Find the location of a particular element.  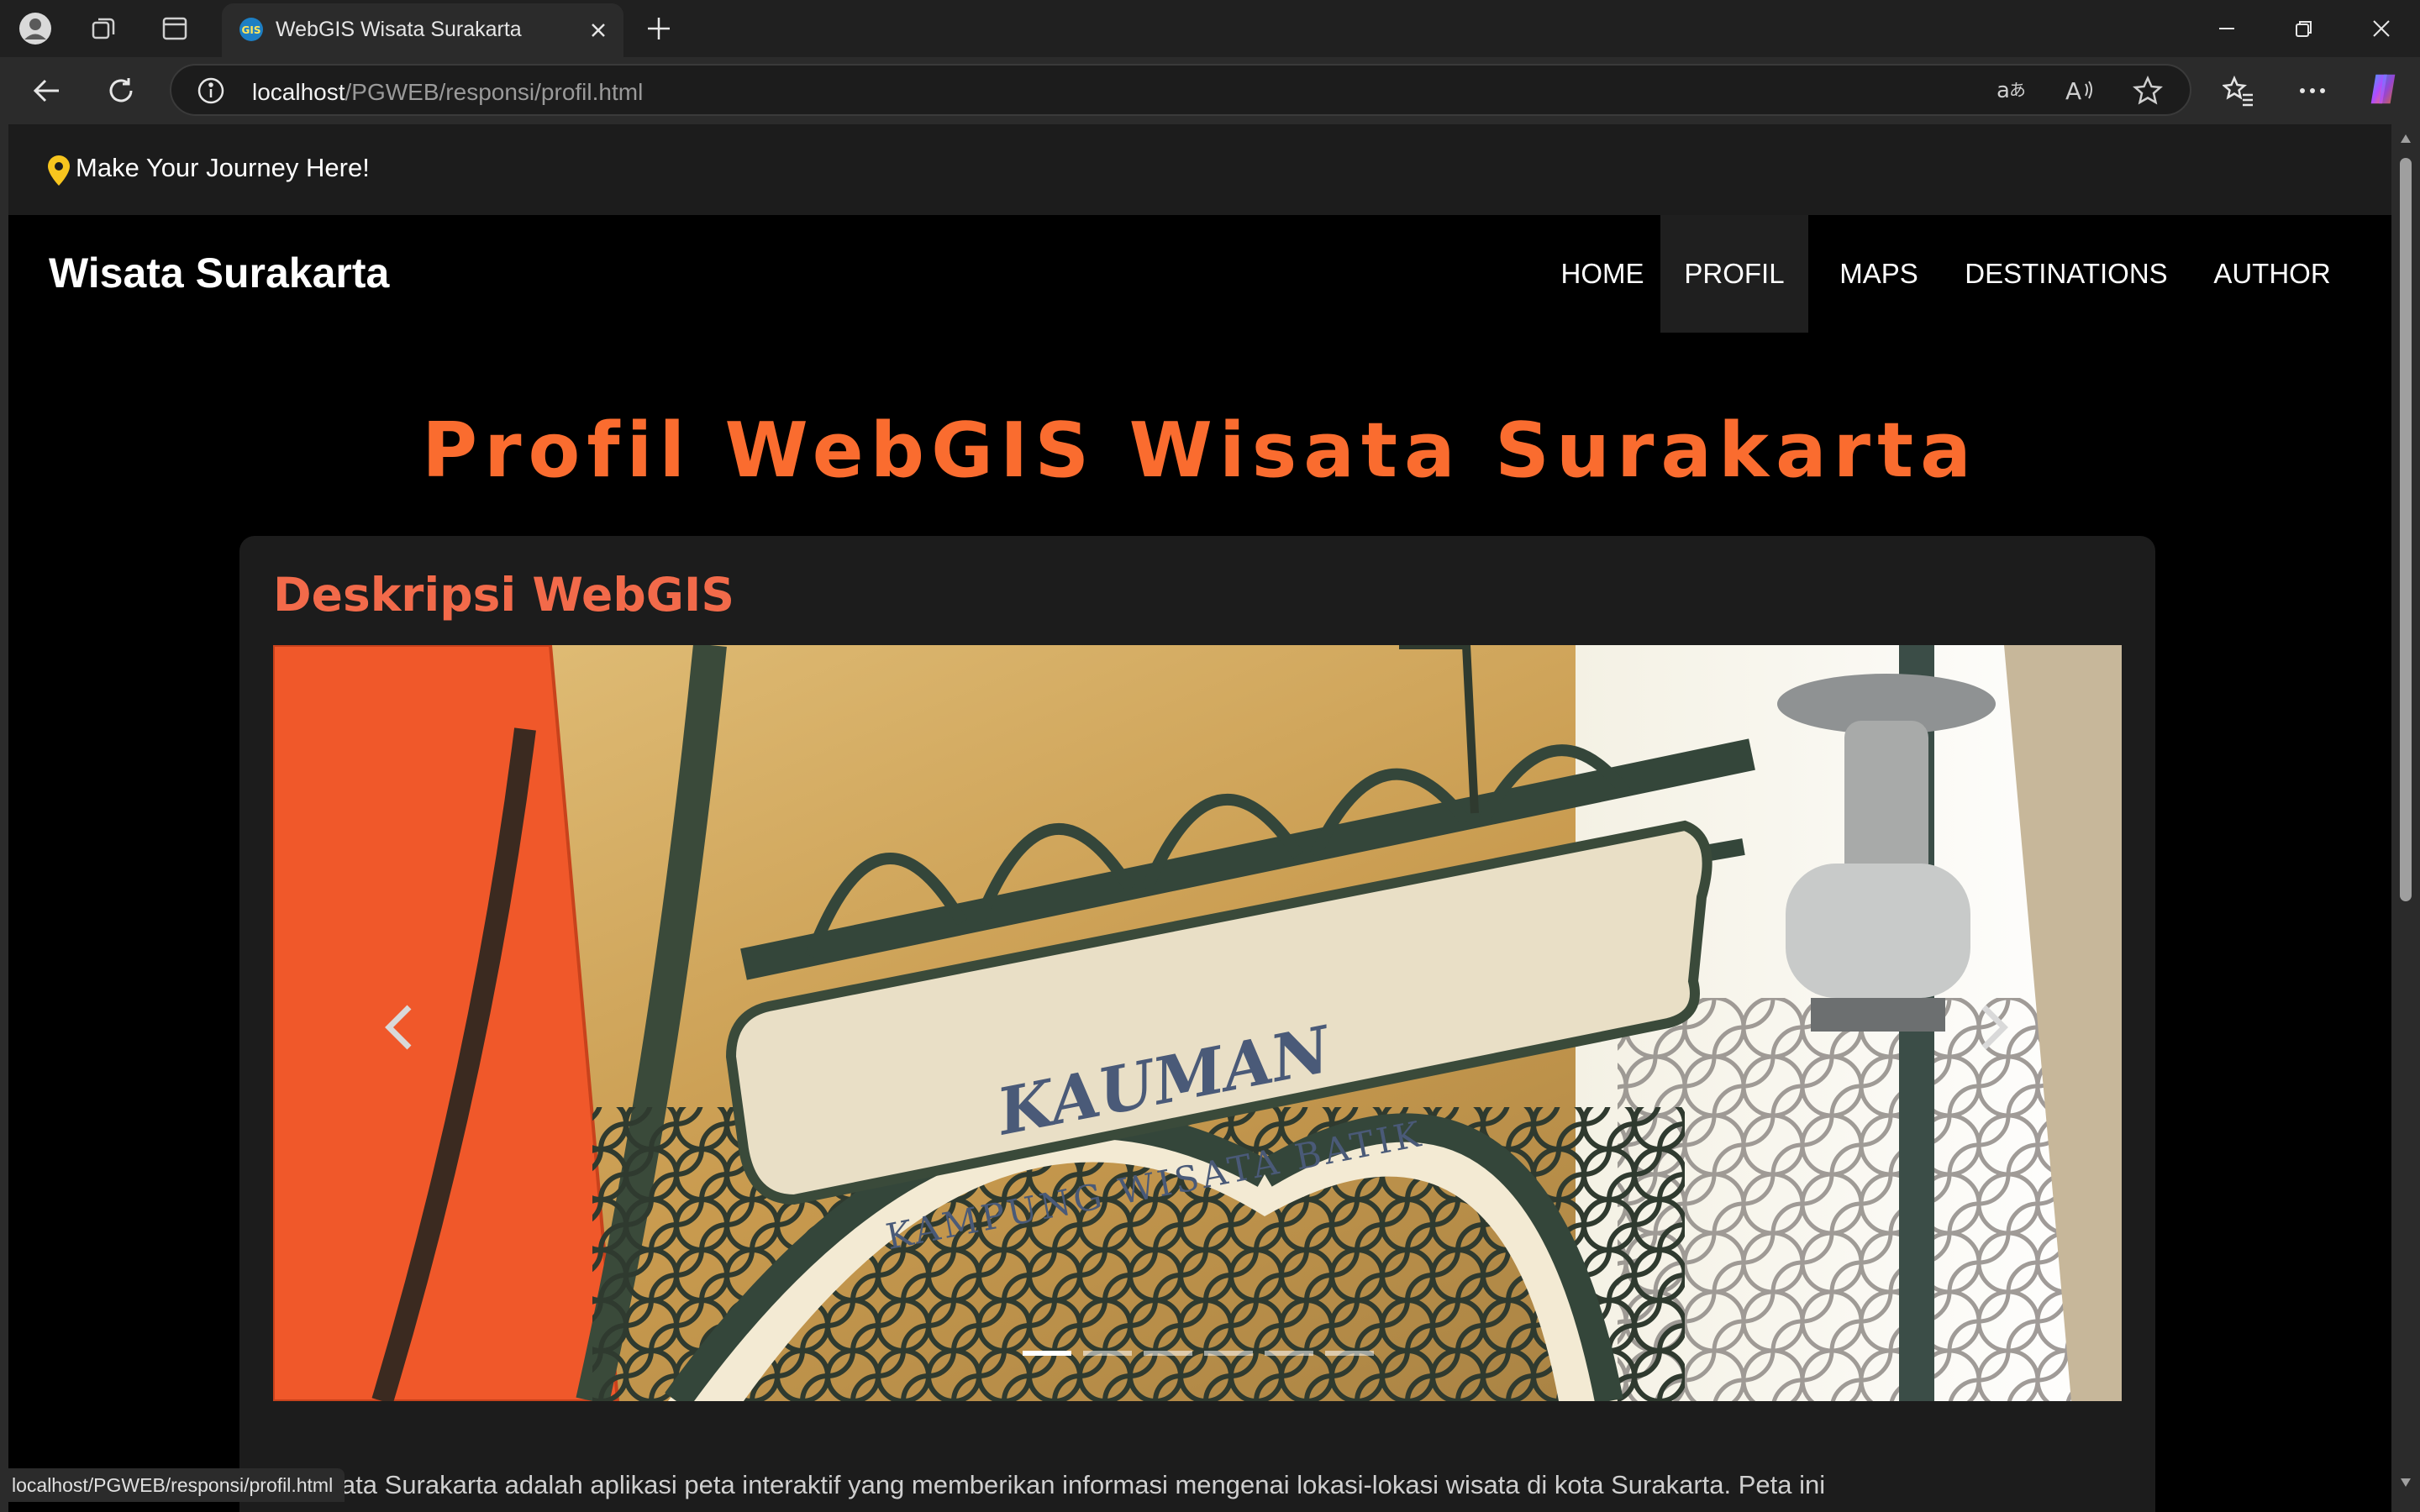

svg-text: GIS is located at coordinates (251, 30).